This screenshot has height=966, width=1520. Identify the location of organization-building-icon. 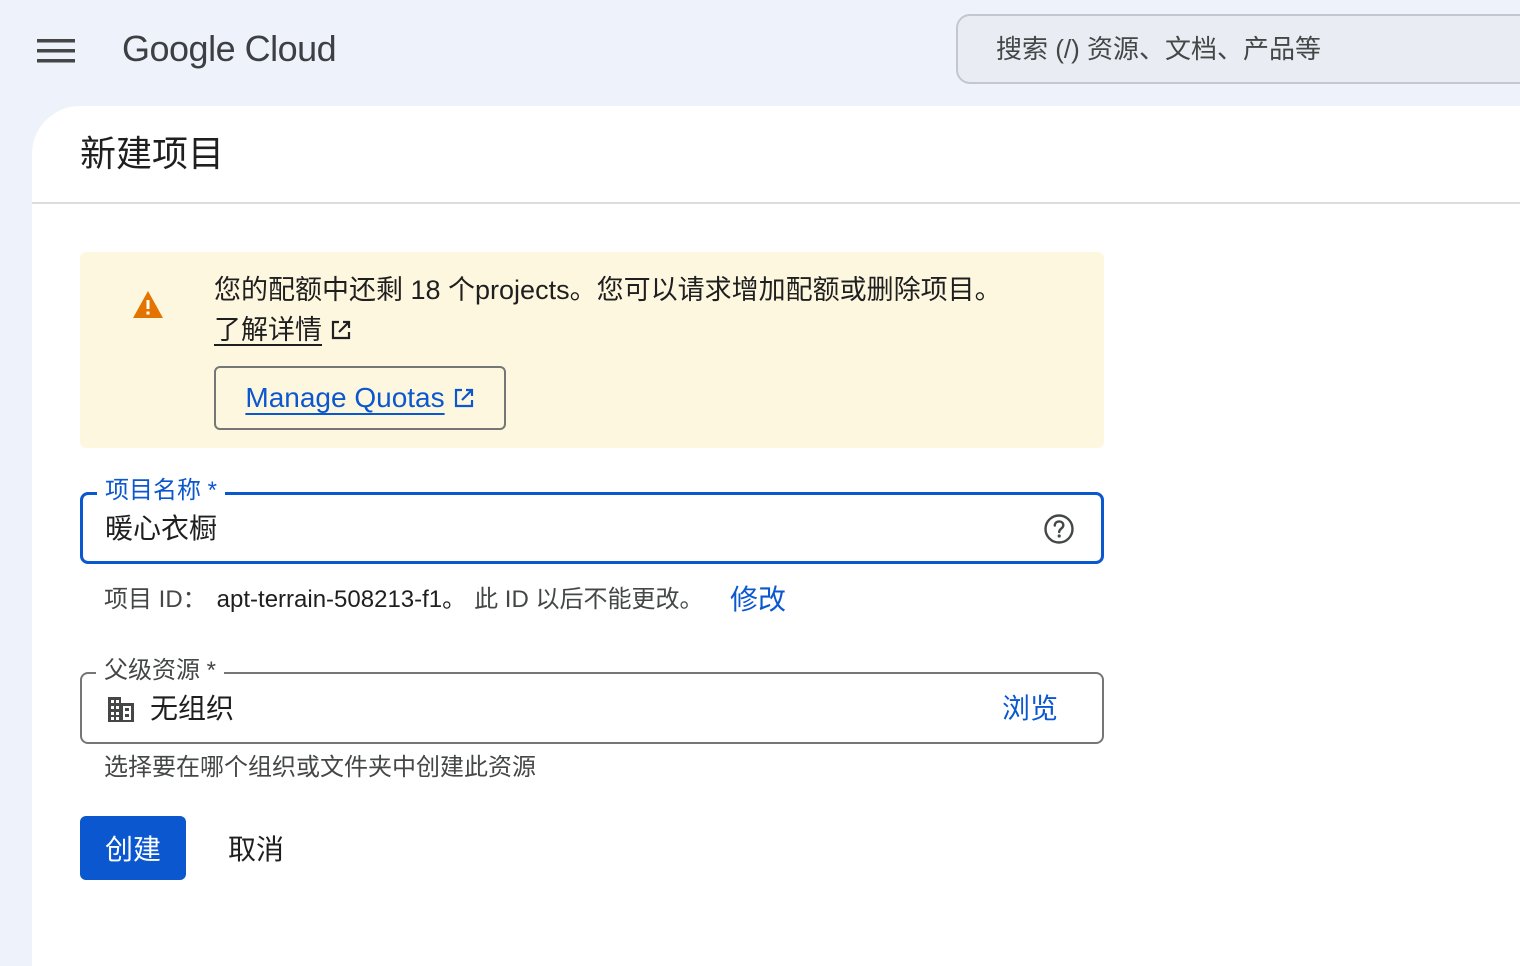
(121, 709).